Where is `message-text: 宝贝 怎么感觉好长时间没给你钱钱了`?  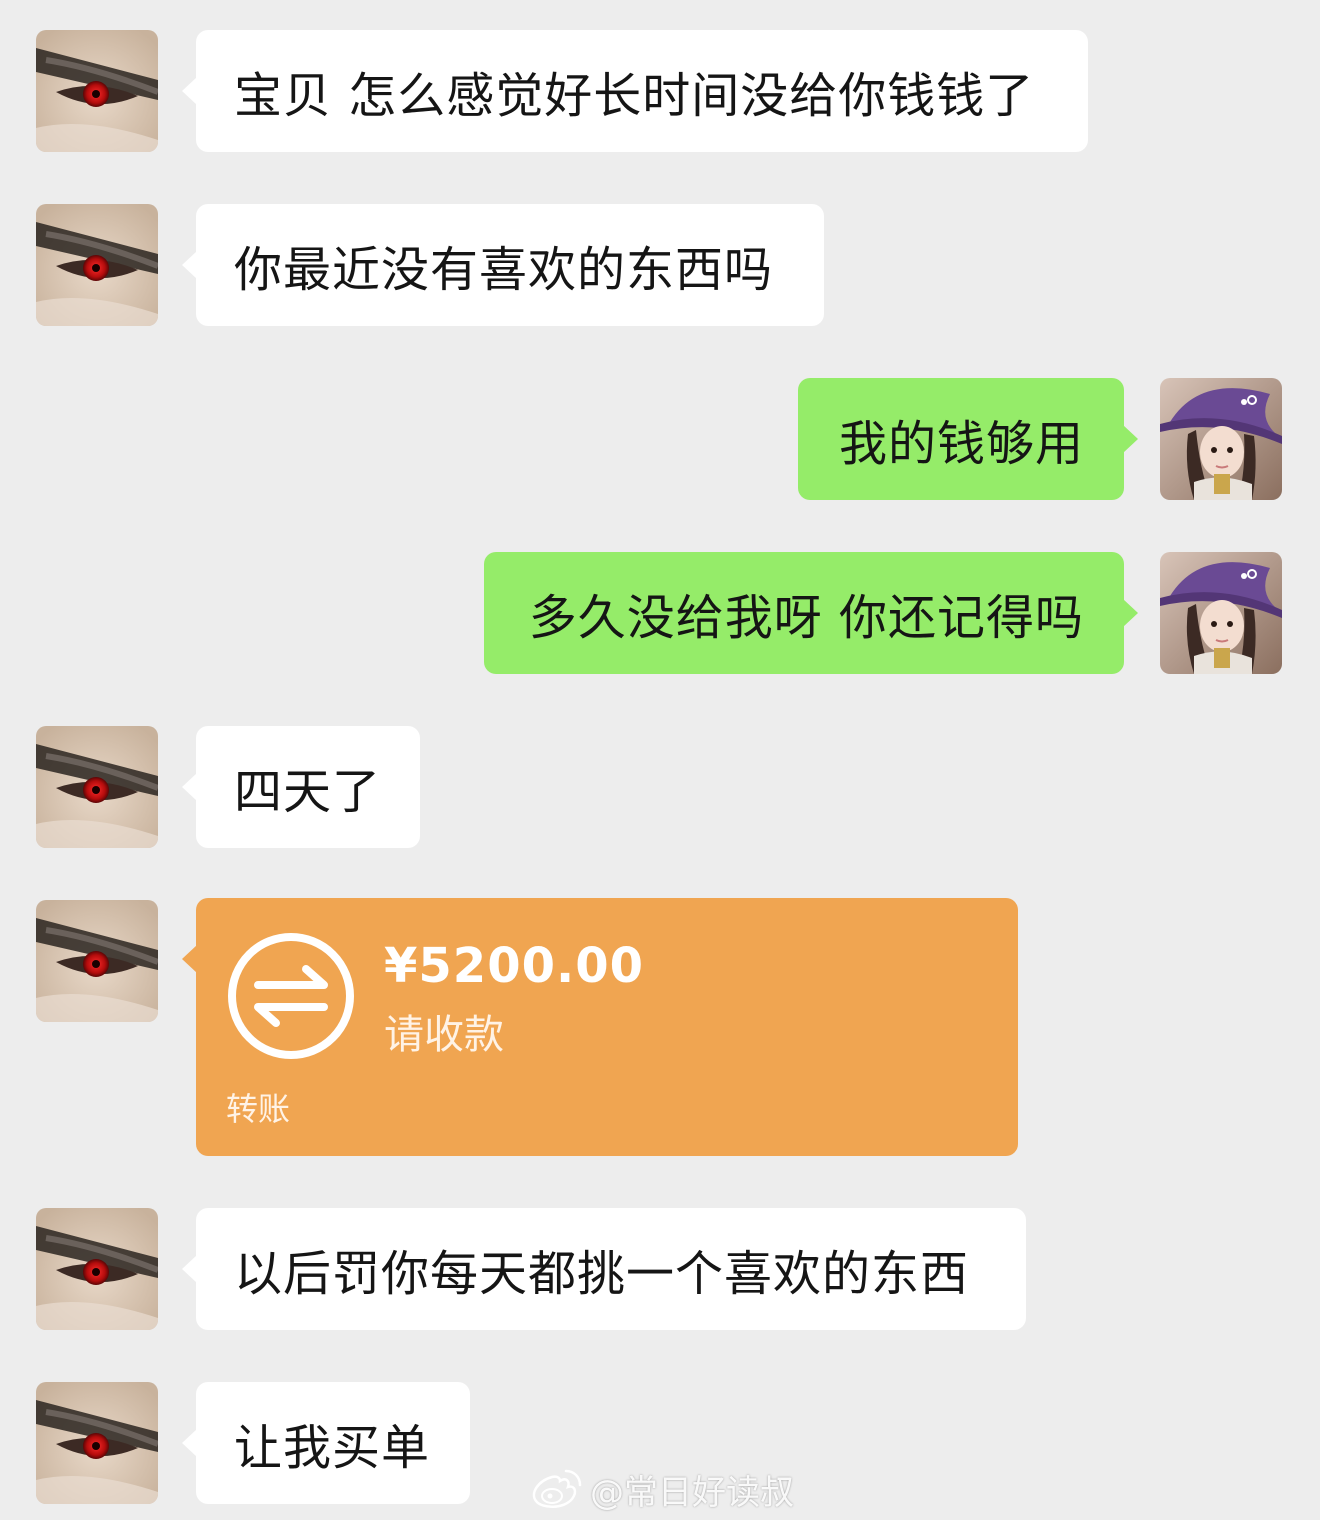
message-text: 宝贝 怎么感觉好长时间没给你钱钱了 is located at coordinates (634, 96).